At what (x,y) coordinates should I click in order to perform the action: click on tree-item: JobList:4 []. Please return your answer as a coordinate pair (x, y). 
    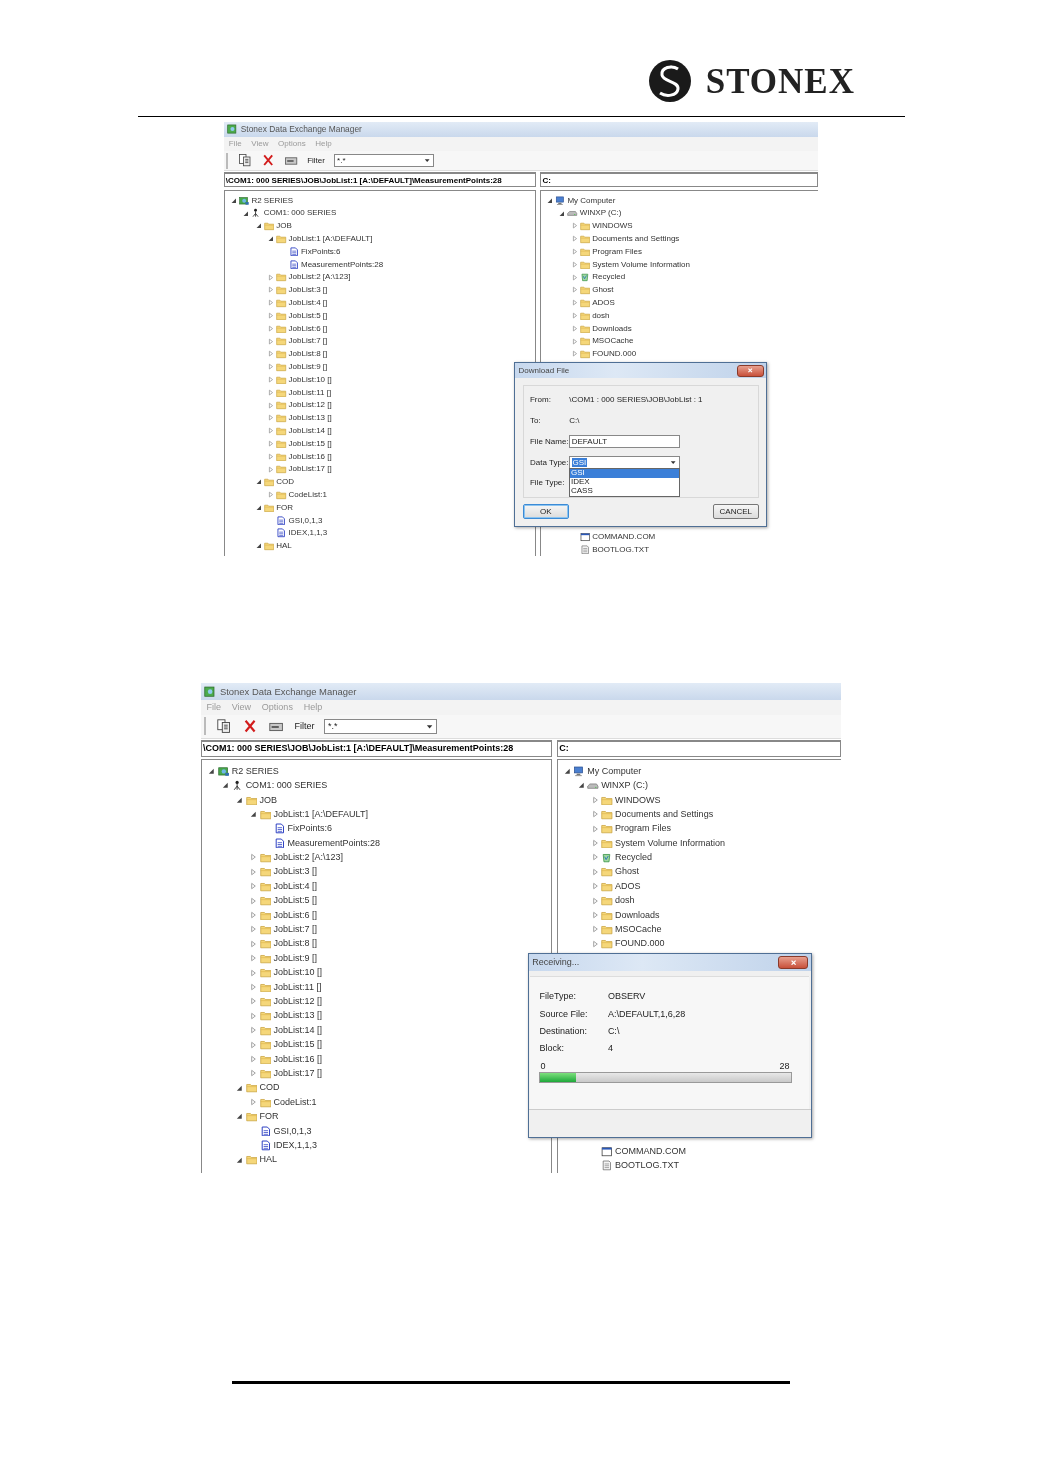
    Looking at the image, I should click on (308, 303).